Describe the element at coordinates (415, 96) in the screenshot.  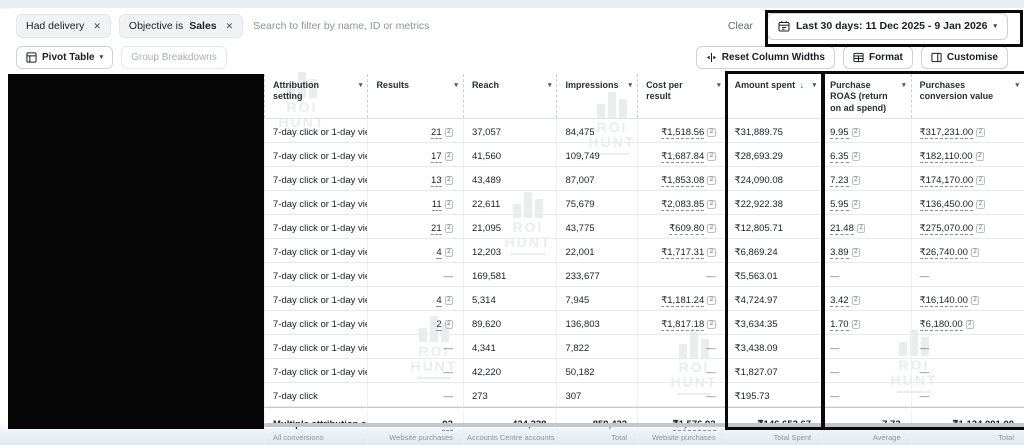
I see `column-header-results: Results ▾` at that location.